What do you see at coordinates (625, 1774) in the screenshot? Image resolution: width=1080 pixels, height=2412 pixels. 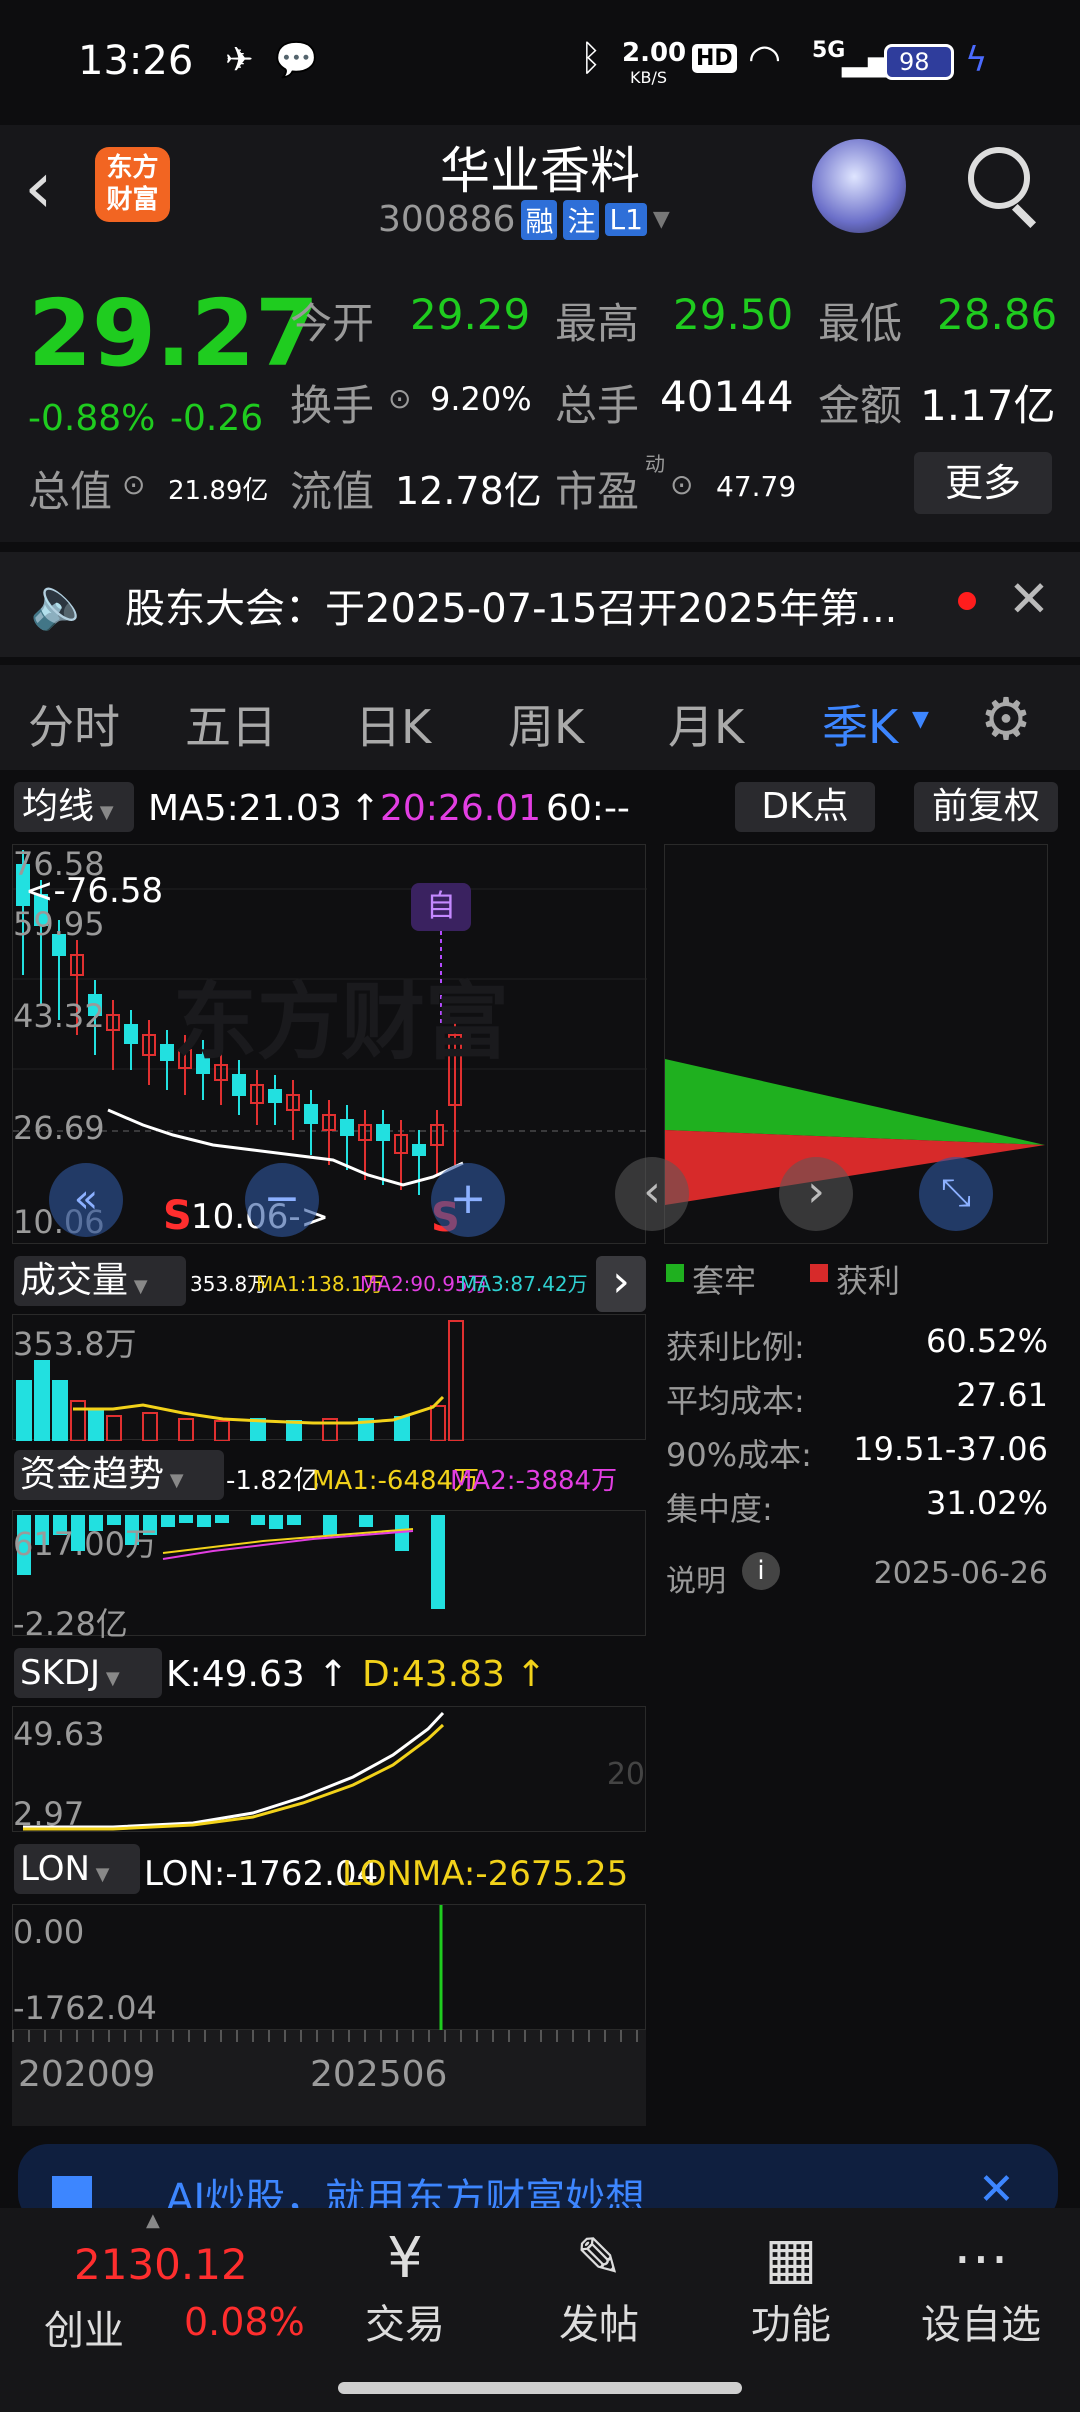 I see `skdj-reference: 20` at bounding box center [625, 1774].